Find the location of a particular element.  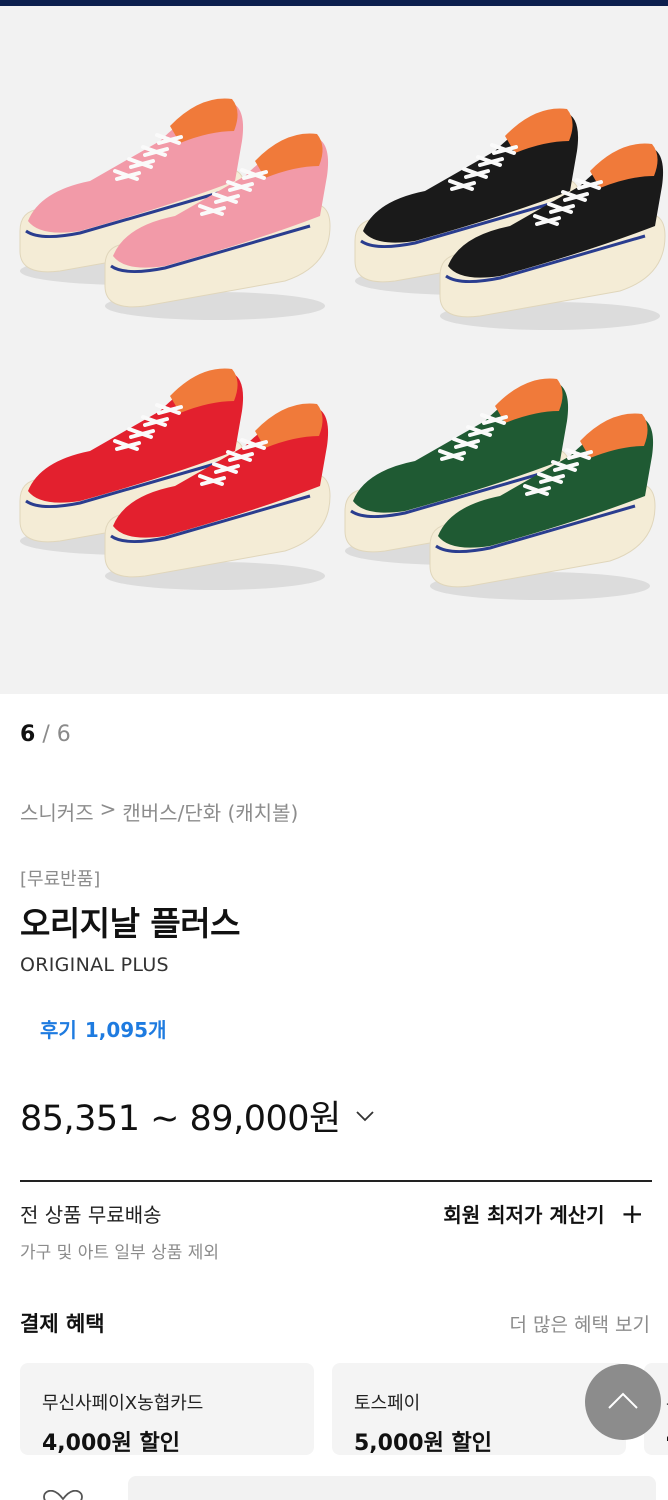

plus-icon: + is located at coordinates (632, 1213).